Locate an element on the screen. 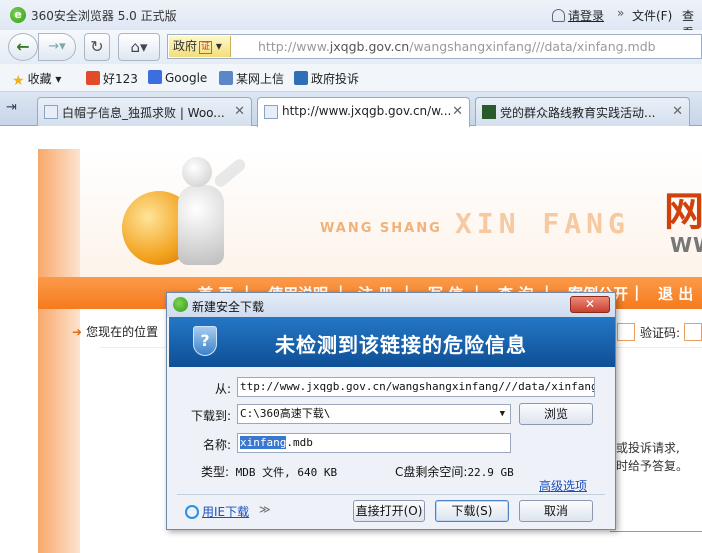 The height and width of the screenshot is (553, 702). user-icon is located at coordinates (558, 15).